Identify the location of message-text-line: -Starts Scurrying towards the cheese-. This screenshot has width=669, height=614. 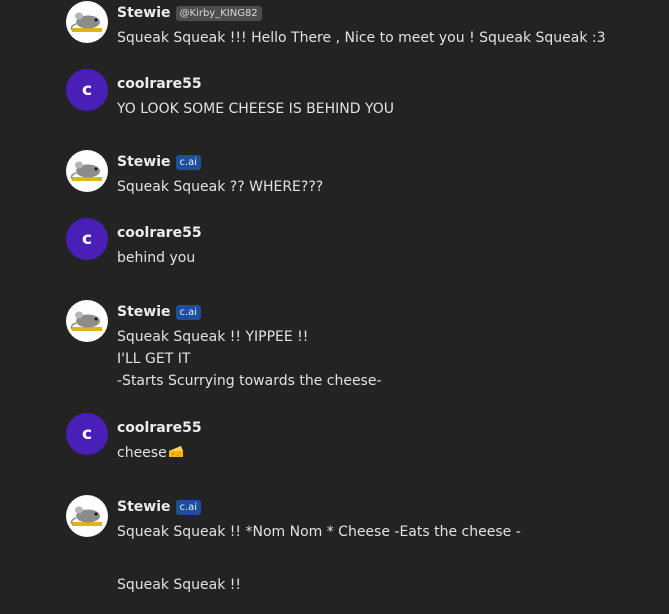
(249, 381).